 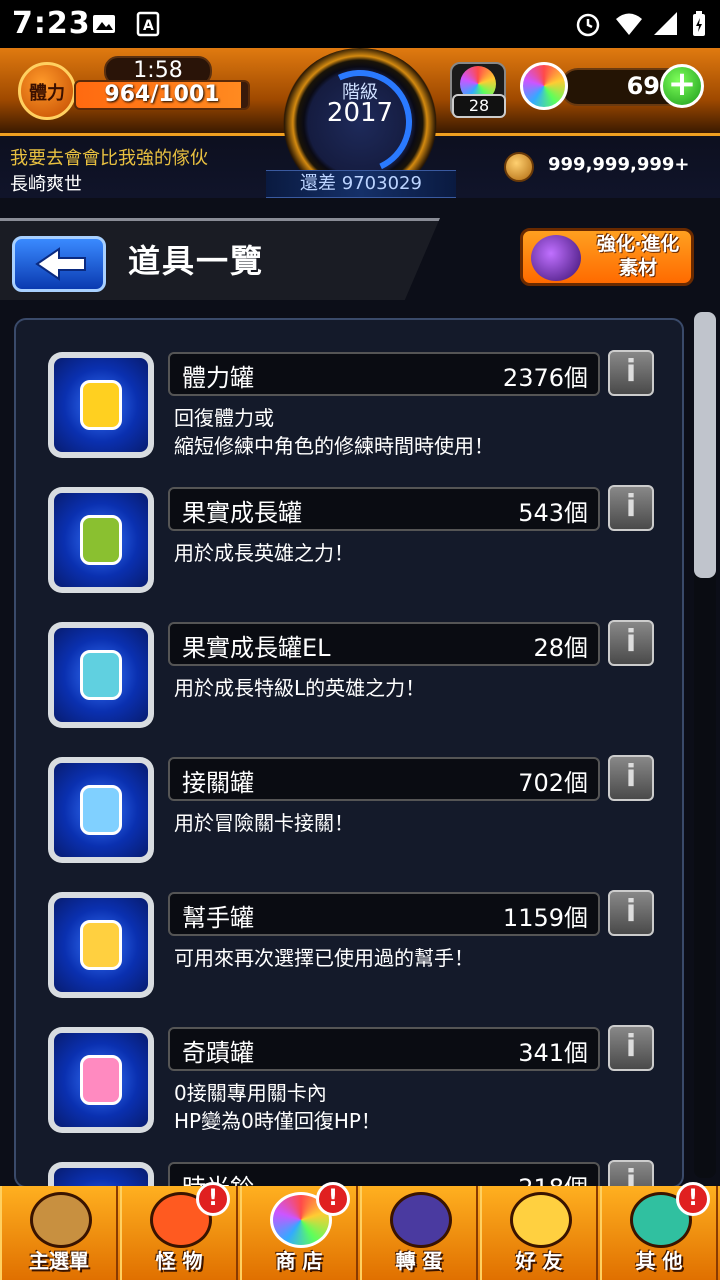 I want to click on nav-label: 好 友, so click(x=539, y=1261).